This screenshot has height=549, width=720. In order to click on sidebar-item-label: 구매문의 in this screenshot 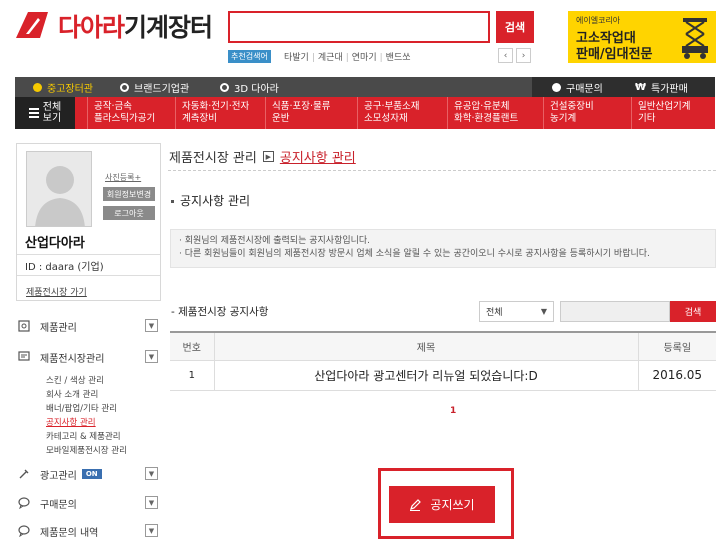, I will do `click(58, 505)`.